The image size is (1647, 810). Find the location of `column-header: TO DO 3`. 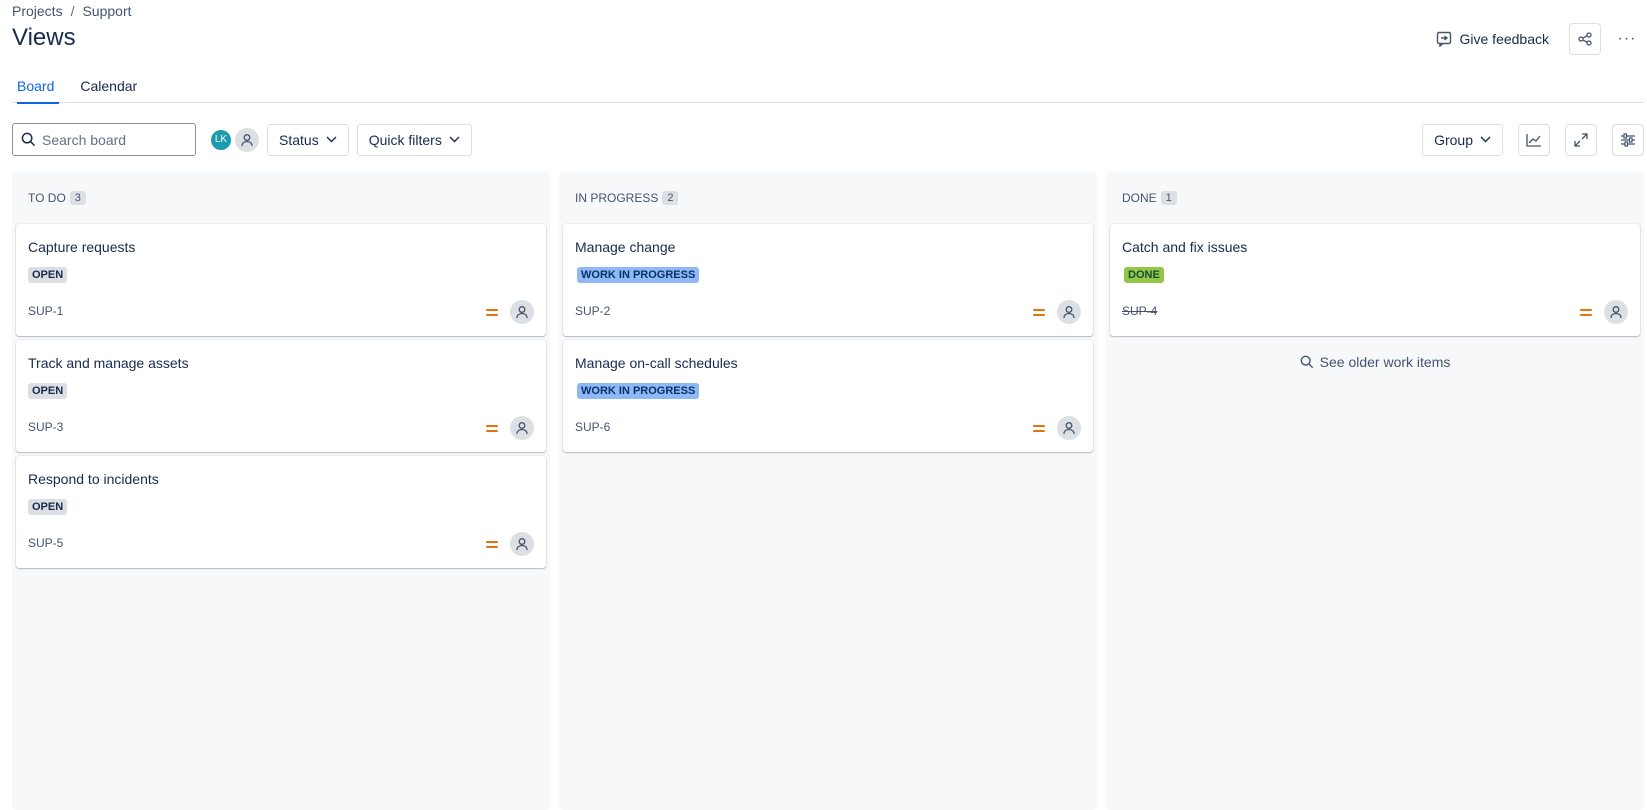

column-header: TO DO 3 is located at coordinates (281, 197).